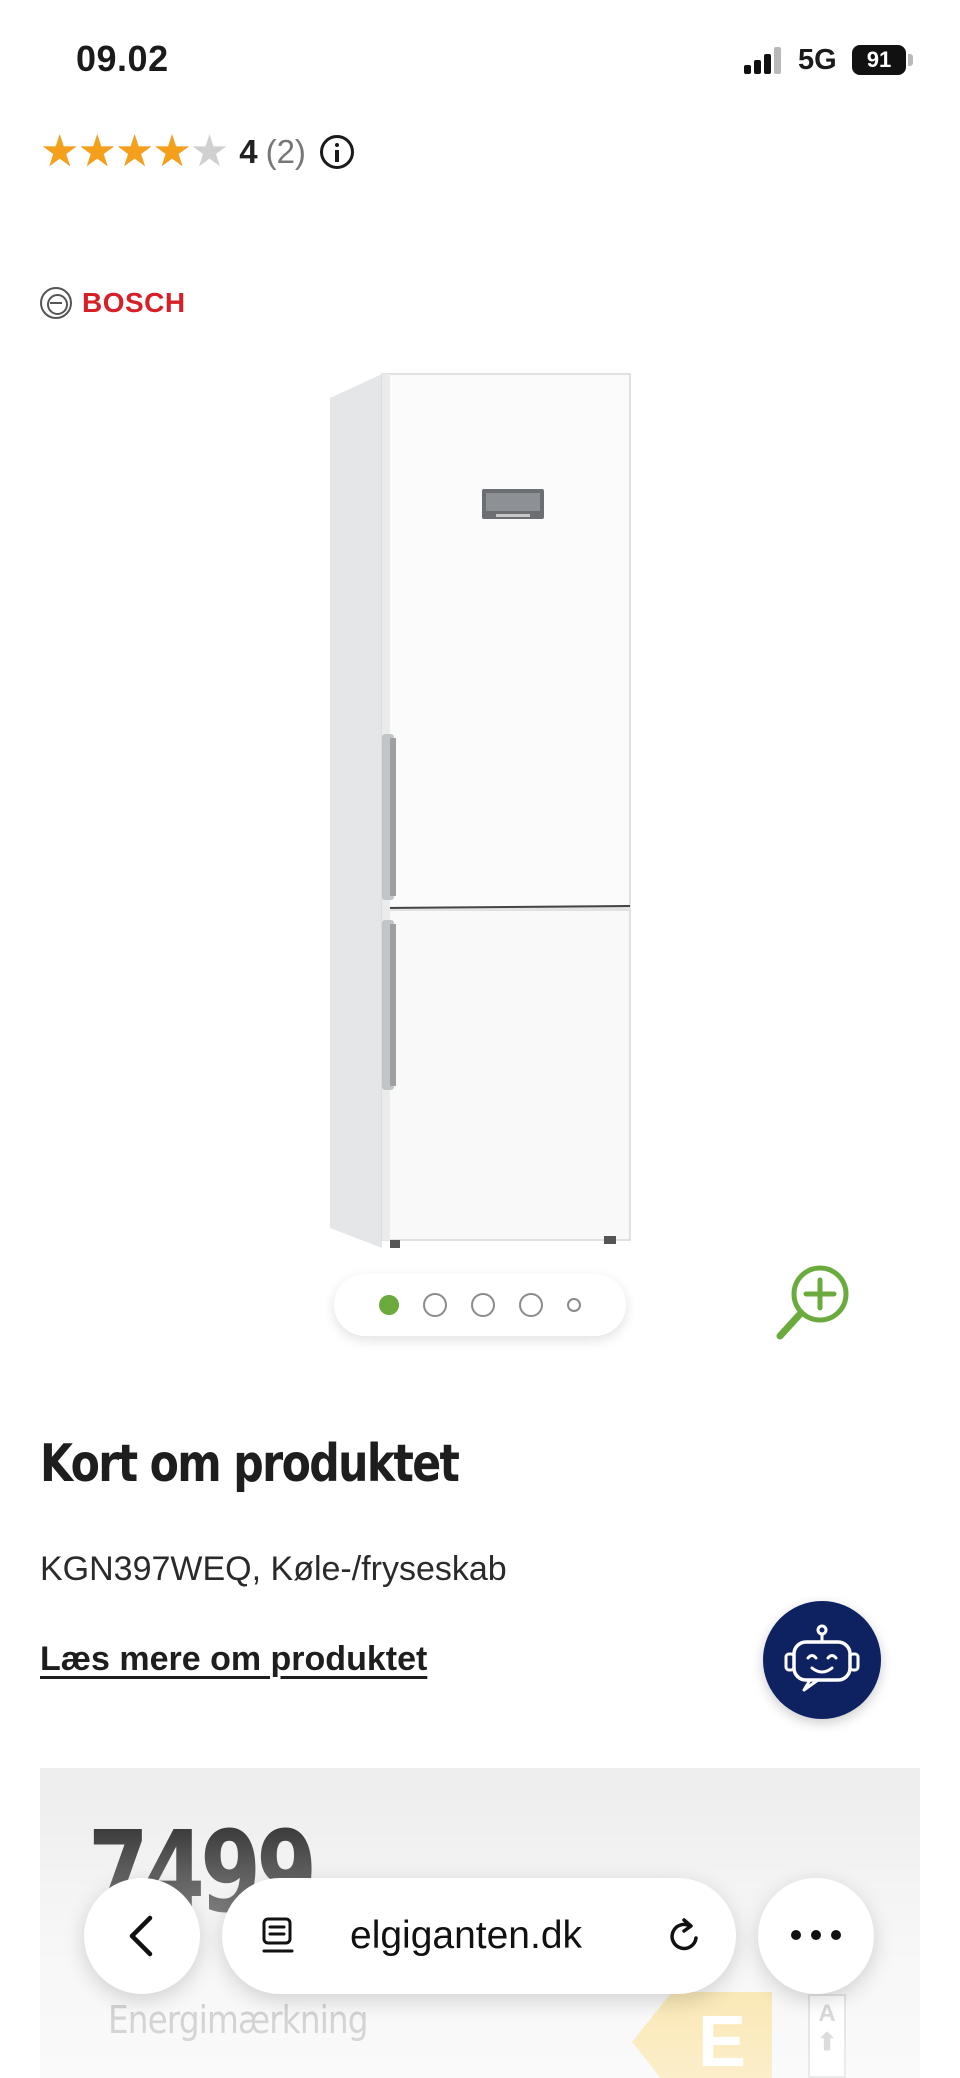  I want to click on bosch-logo-icon, so click(56, 303).